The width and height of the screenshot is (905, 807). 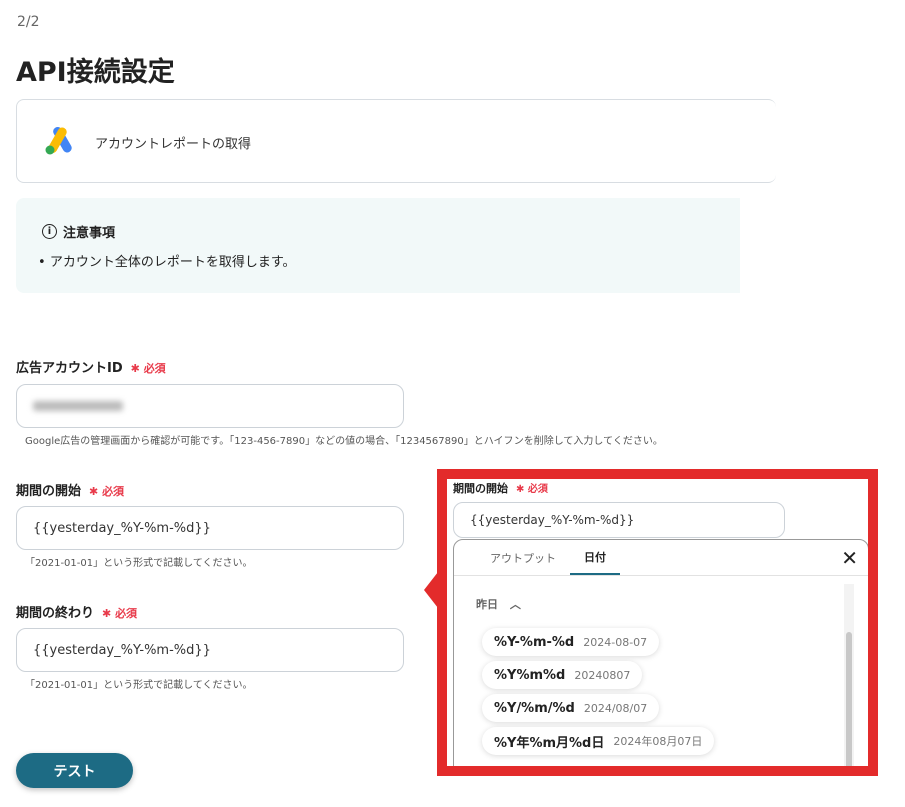 I want to click on start-date-input: {{yesterday_%Y-%m-%d}}, so click(x=210, y=528).